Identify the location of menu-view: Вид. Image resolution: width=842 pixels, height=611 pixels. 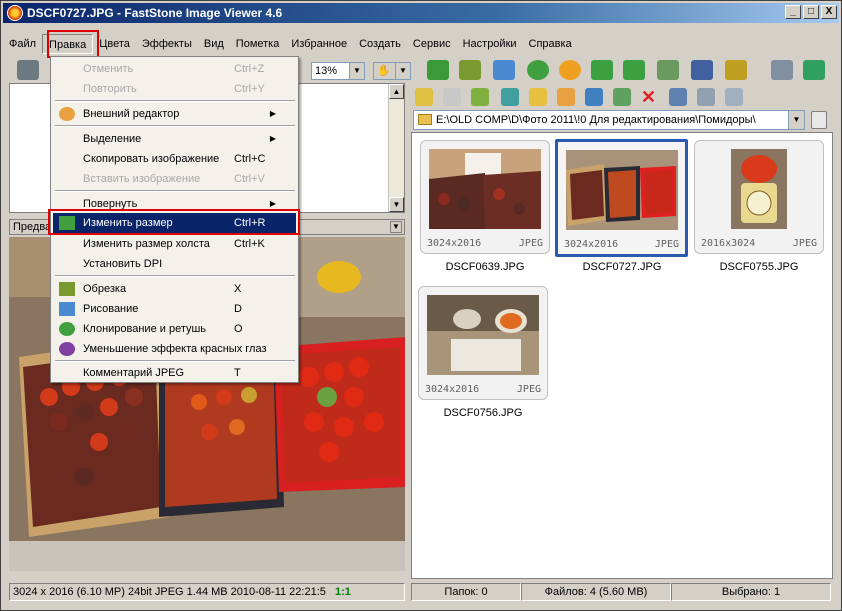
(214, 44).